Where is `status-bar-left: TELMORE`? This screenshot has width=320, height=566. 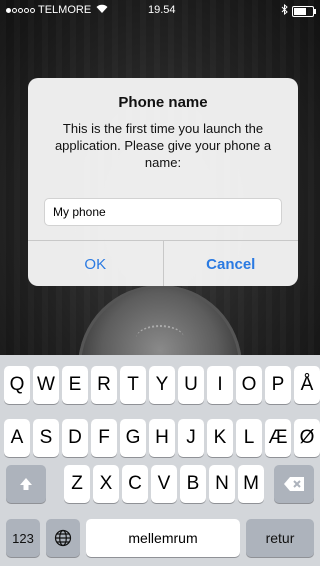
status-bar-left: TELMORE is located at coordinates (57, 10).